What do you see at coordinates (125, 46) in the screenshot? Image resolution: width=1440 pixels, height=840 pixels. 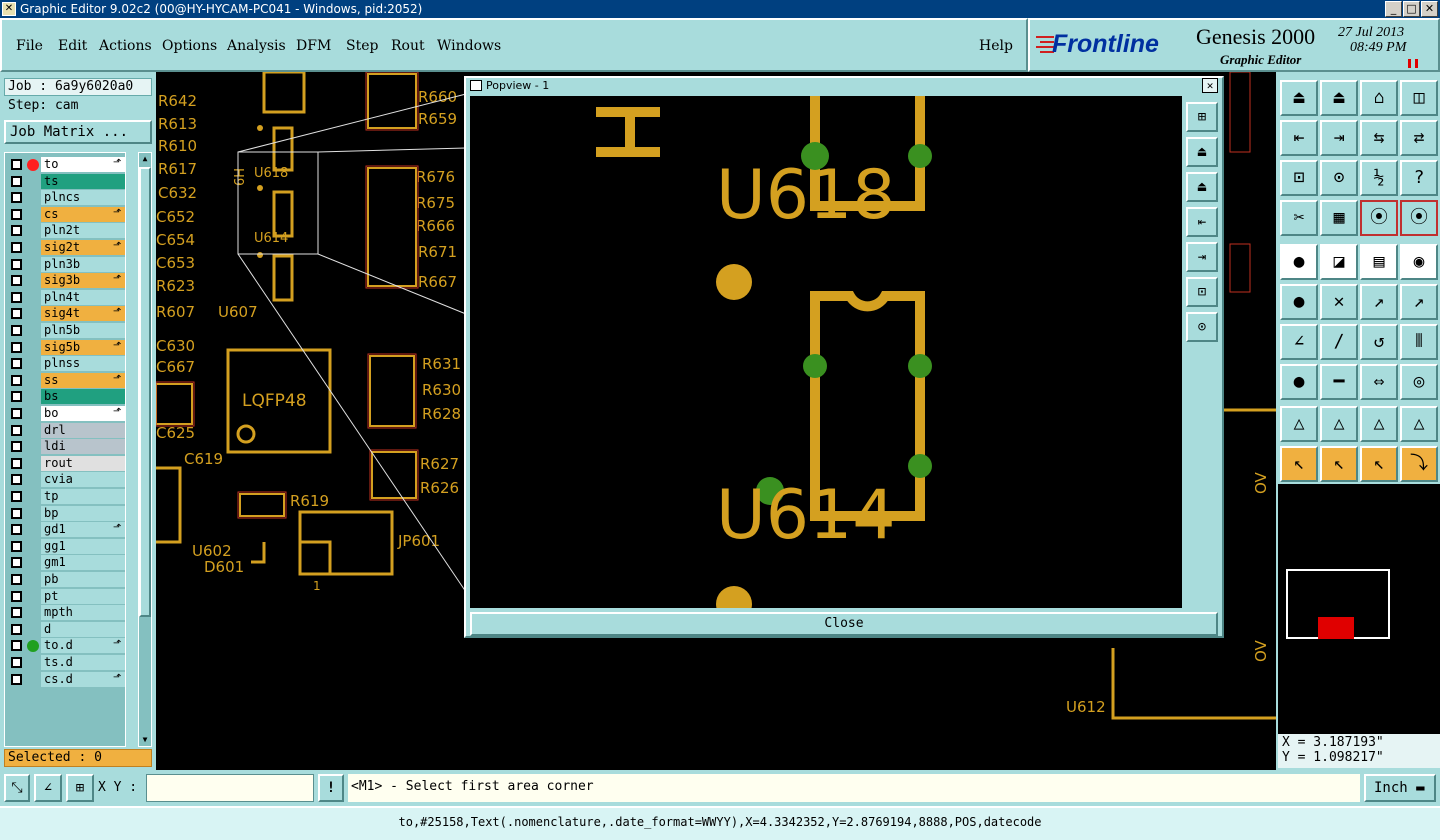 I see `menu-actions: Actions` at bounding box center [125, 46].